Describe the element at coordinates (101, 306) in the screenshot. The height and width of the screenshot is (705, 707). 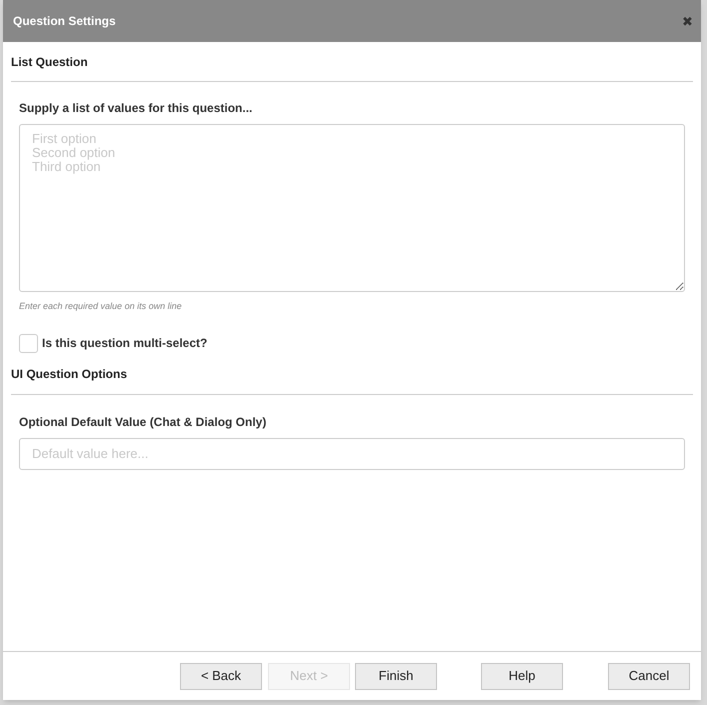
I see `hint-text: Enter each required value on its own line` at that location.